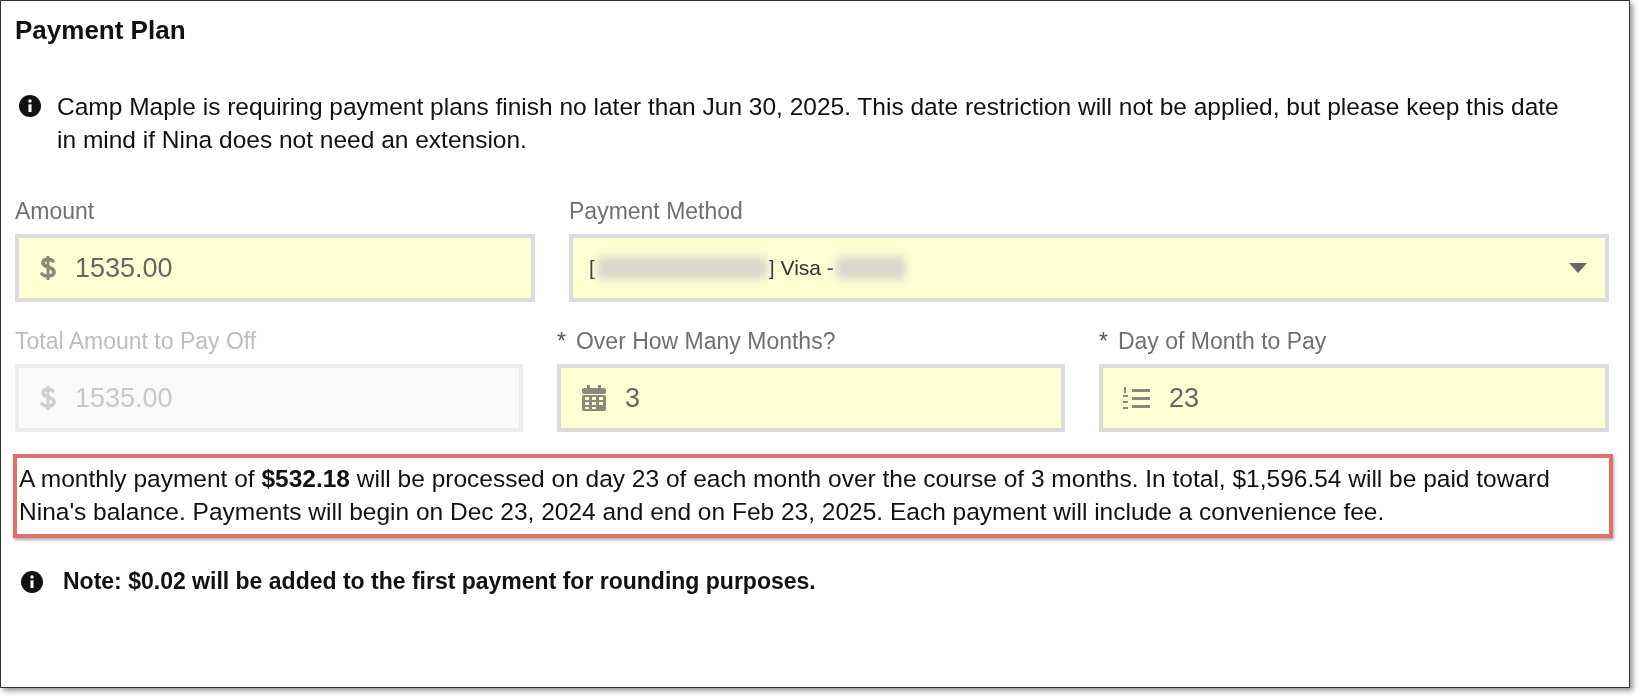 This screenshot has width=1640, height=696. I want to click on payment-method-dropdown: [ ] Visa -, so click(1089, 268).